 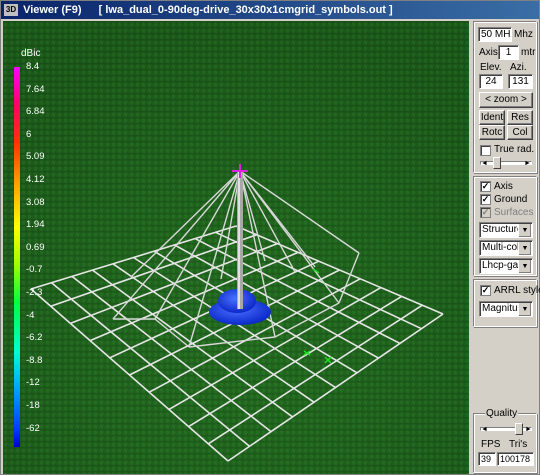 What do you see at coordinates (514, 212) in the screenshot?
I see `surfaces-checkbox-label: Surfaces` at bounding box center [514, 212].